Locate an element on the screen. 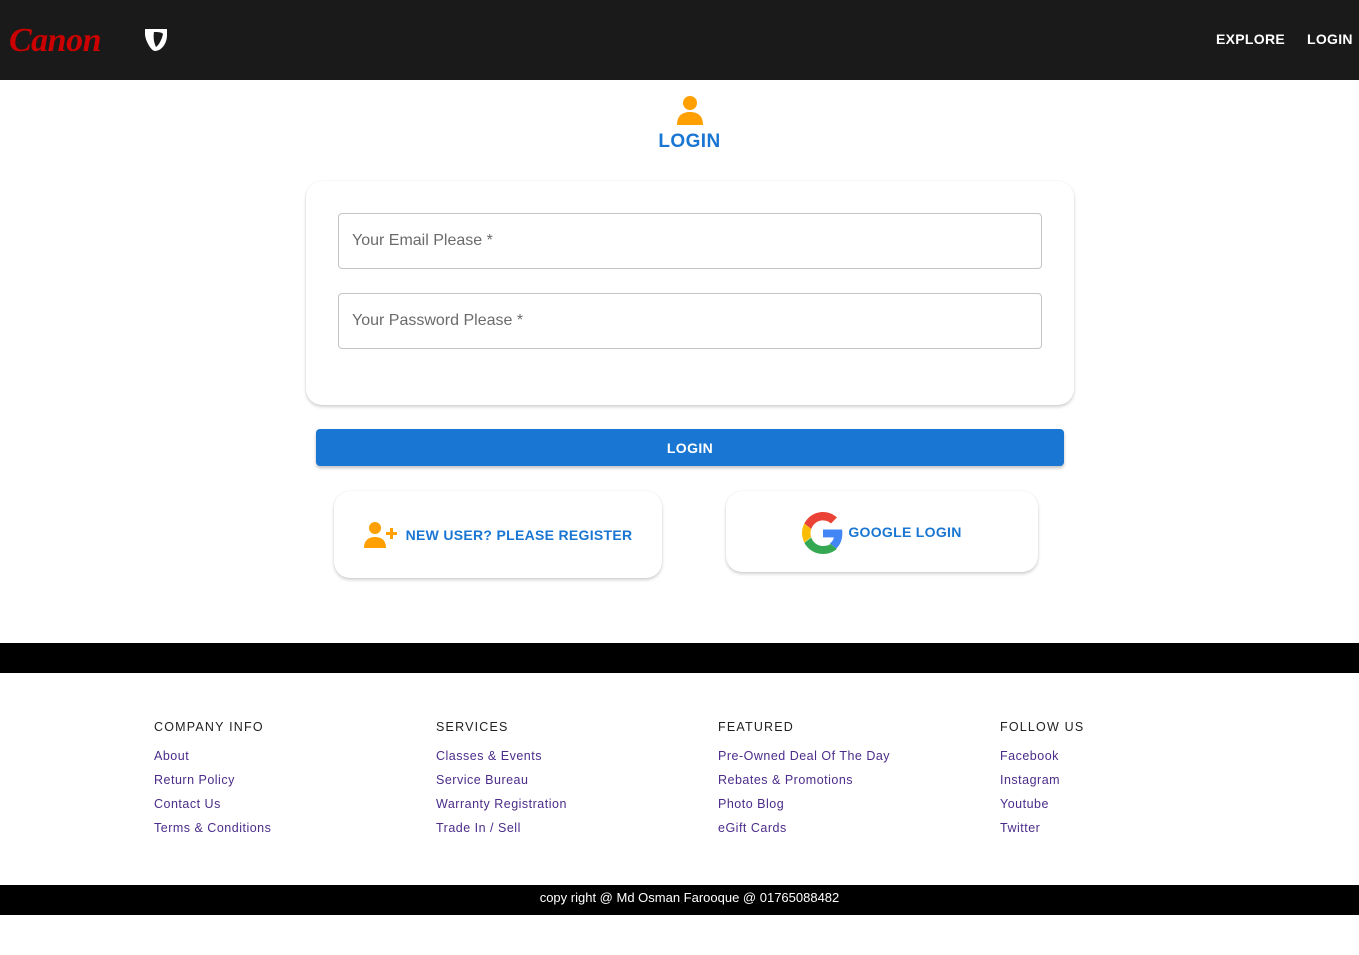  footer-heading: FOLLOW US is located at coordinates (1042, 727).